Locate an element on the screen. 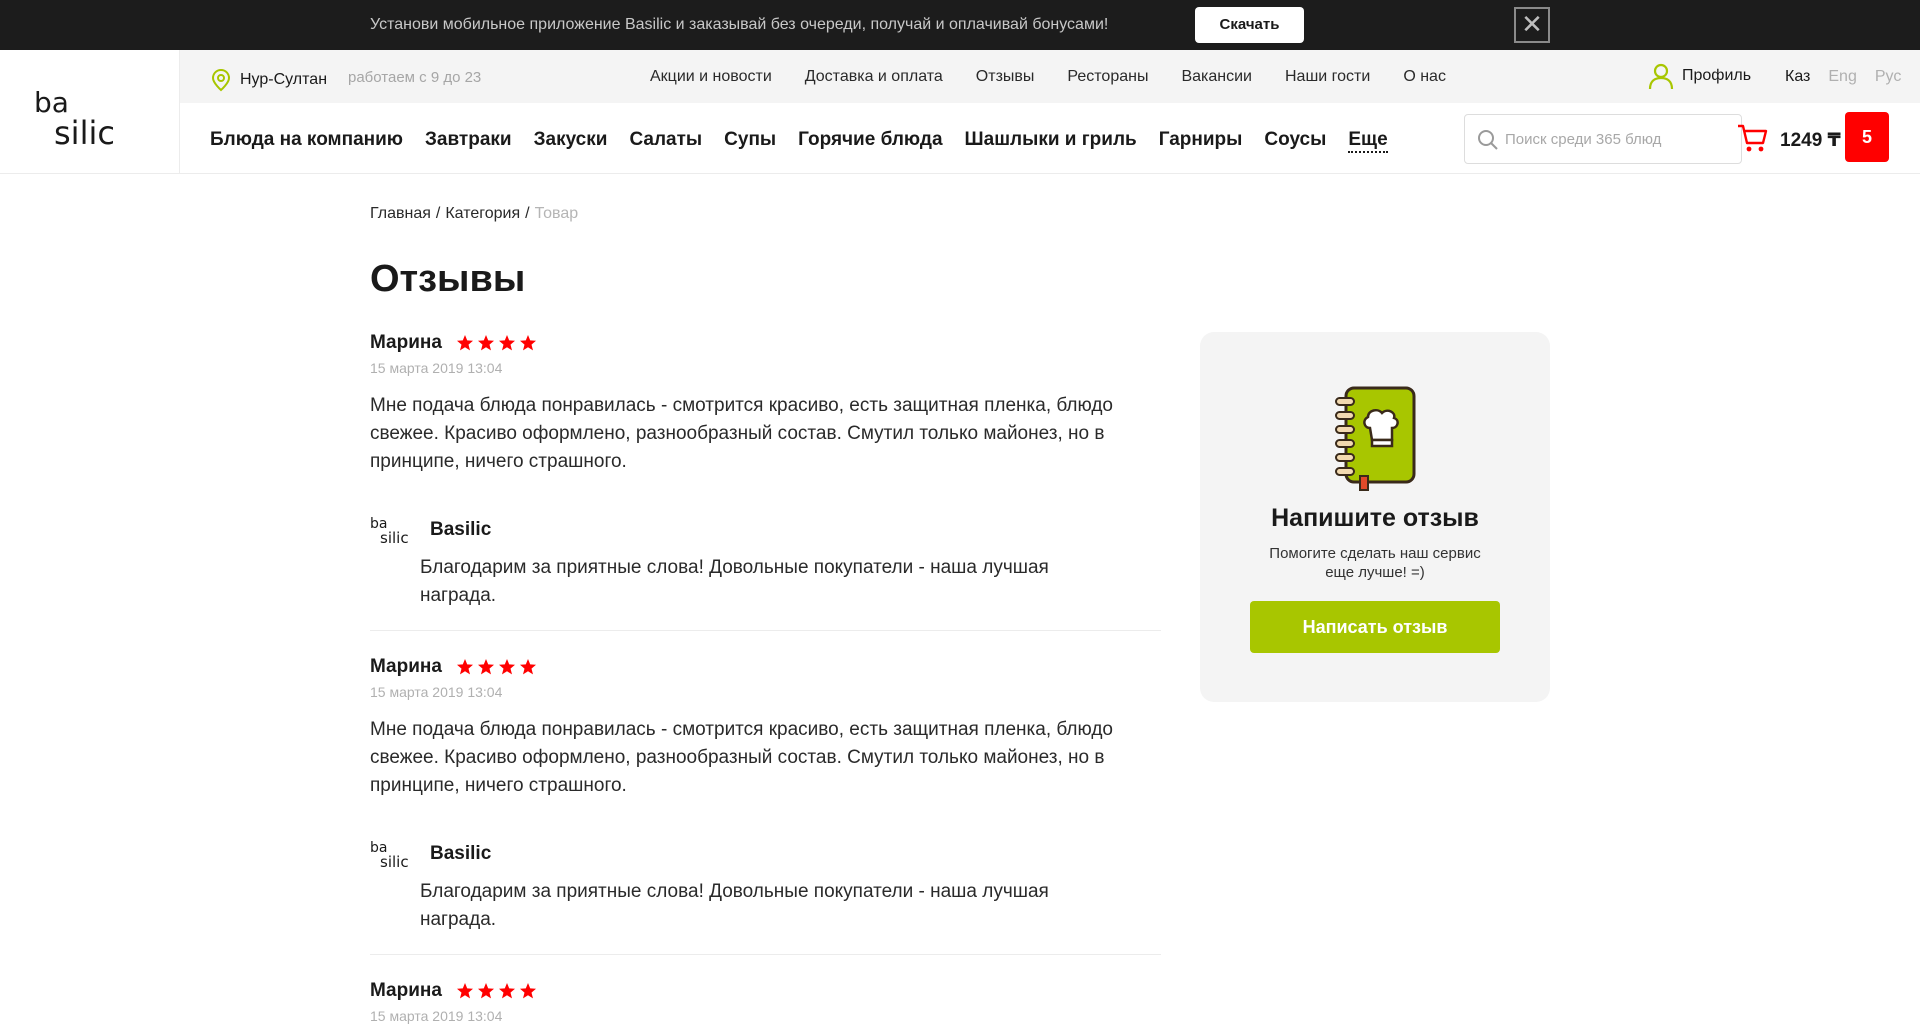  nav-about: О нас is located at coordinates (1424, 77).